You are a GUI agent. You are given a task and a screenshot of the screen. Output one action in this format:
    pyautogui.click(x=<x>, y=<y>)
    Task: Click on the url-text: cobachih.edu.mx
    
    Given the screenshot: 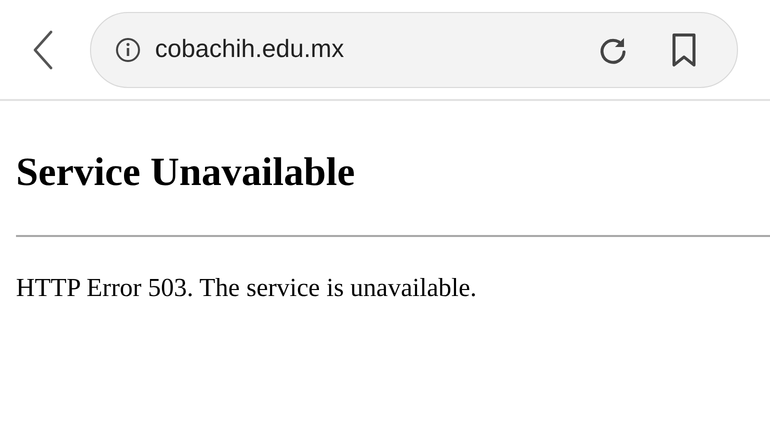 What is the action you would take?
    pyautogui.click(x=250, y=49)
    